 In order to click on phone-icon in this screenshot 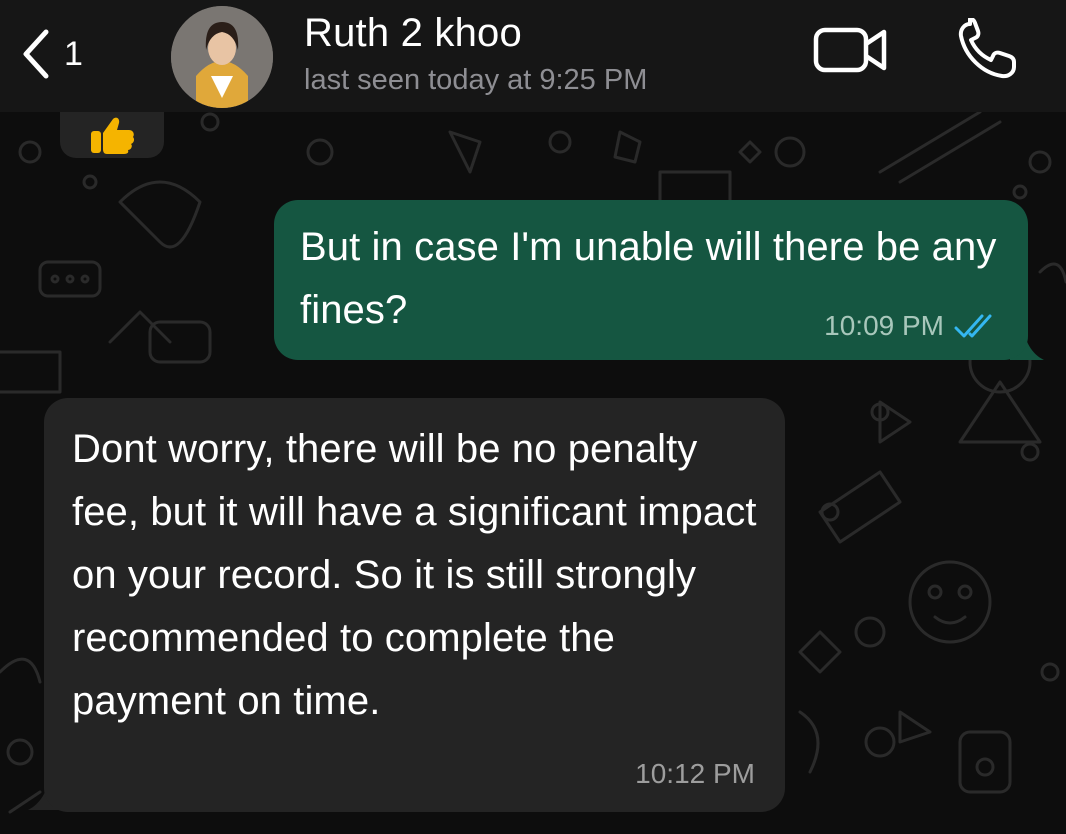, I will do `click(987, 48)`.